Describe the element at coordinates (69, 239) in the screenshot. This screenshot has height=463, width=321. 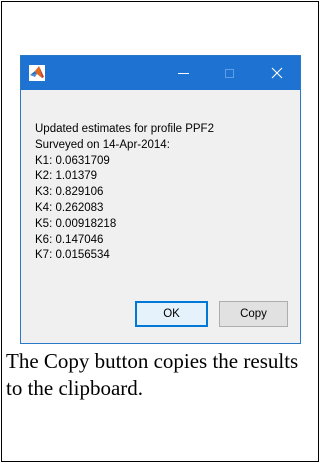
I see `estimate-line: K6: 0.147046` at that location.